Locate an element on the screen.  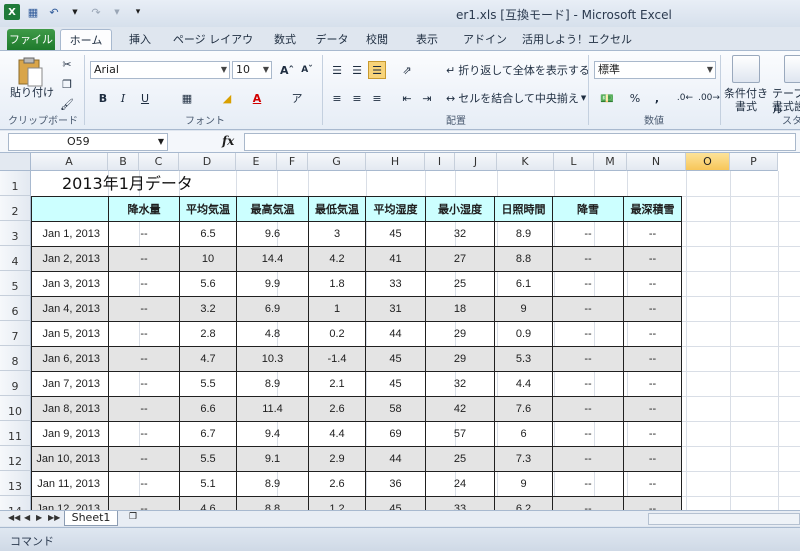
data-cell: 36 is located at coordinates (395, 484).